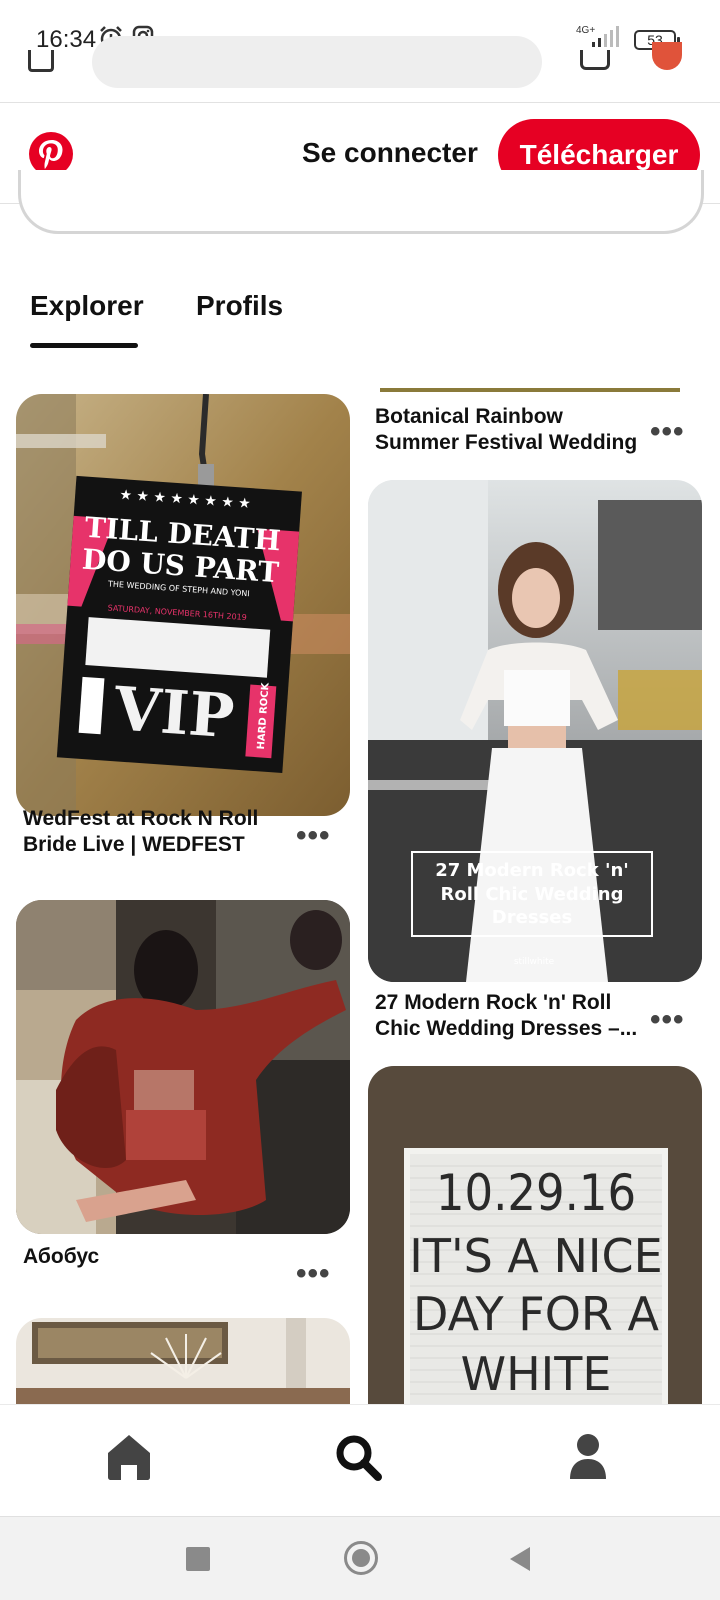 This screenshot has width=720, height=1600. I want to click on search-bar, so click(361, 202).